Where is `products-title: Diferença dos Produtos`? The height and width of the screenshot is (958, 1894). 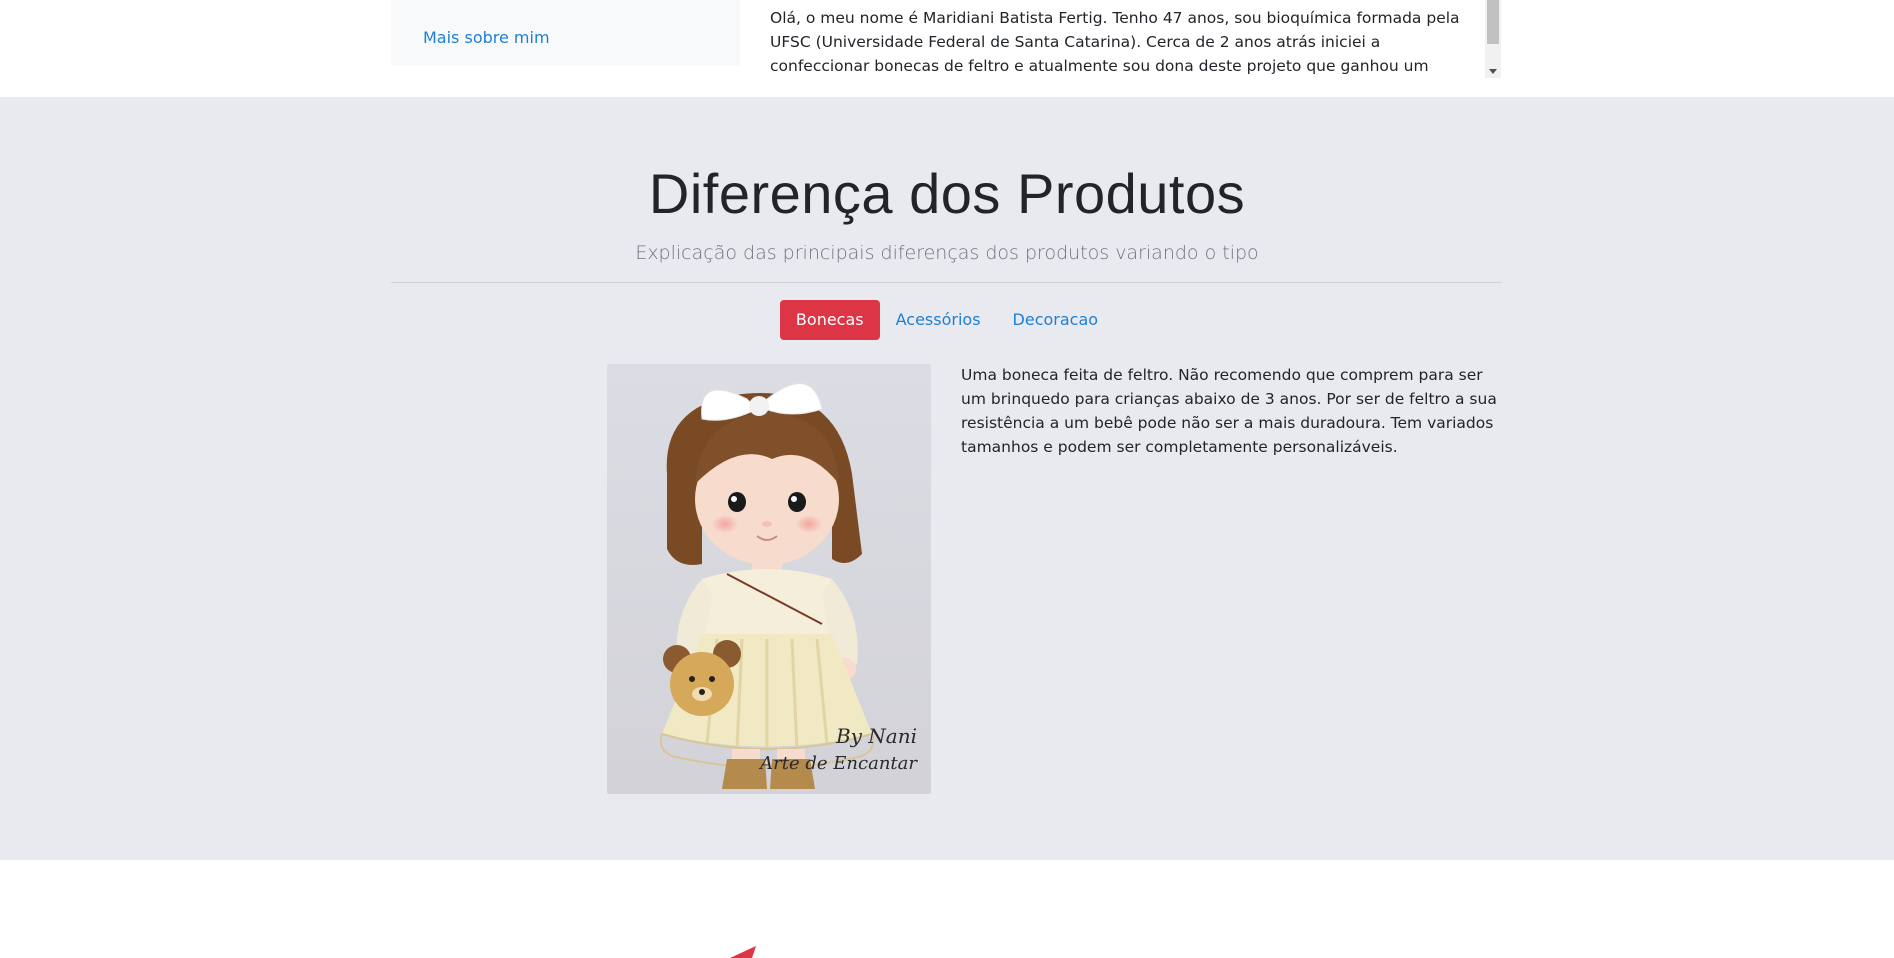 products-title: Diferença dos Produtos is located at coordinates (947, 193).